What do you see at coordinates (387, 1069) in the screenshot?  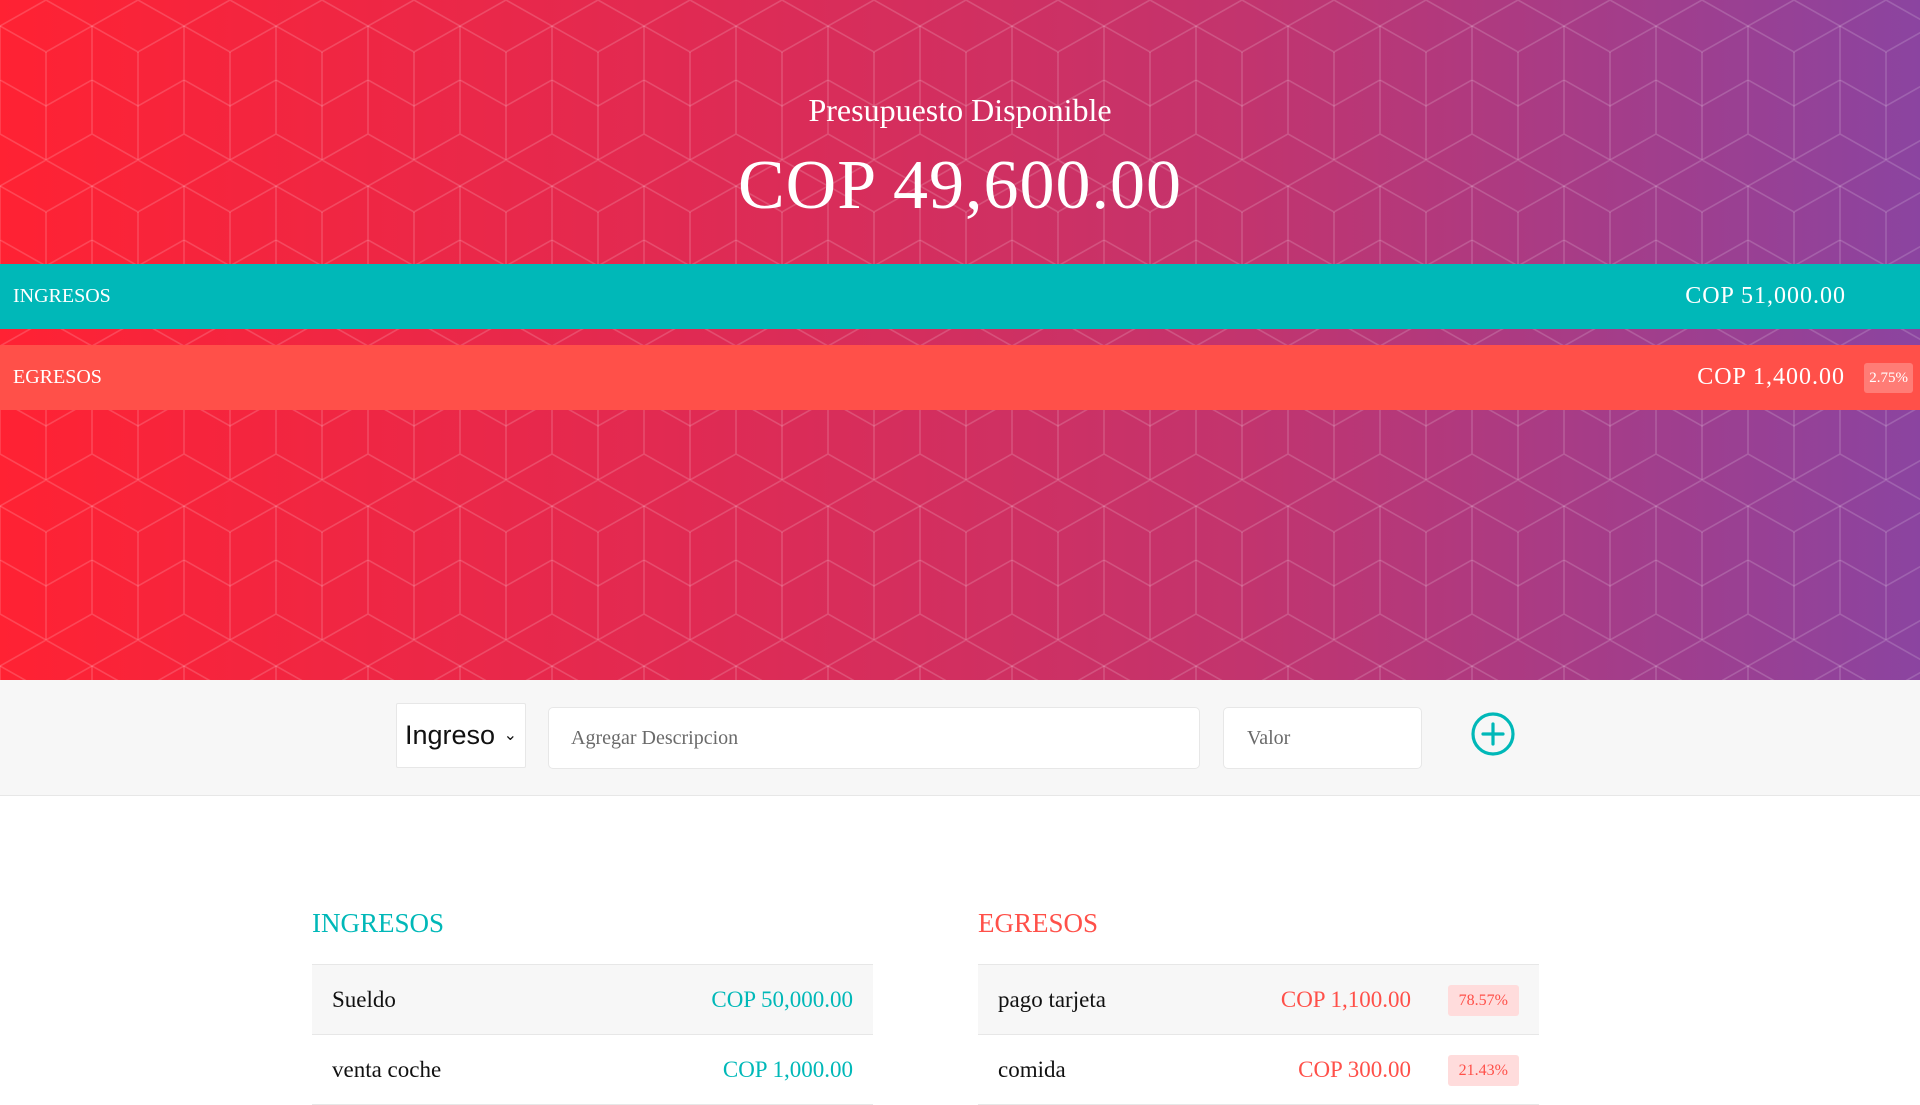 I see `income-description: venta coche` at bounding box center [387, 1069].